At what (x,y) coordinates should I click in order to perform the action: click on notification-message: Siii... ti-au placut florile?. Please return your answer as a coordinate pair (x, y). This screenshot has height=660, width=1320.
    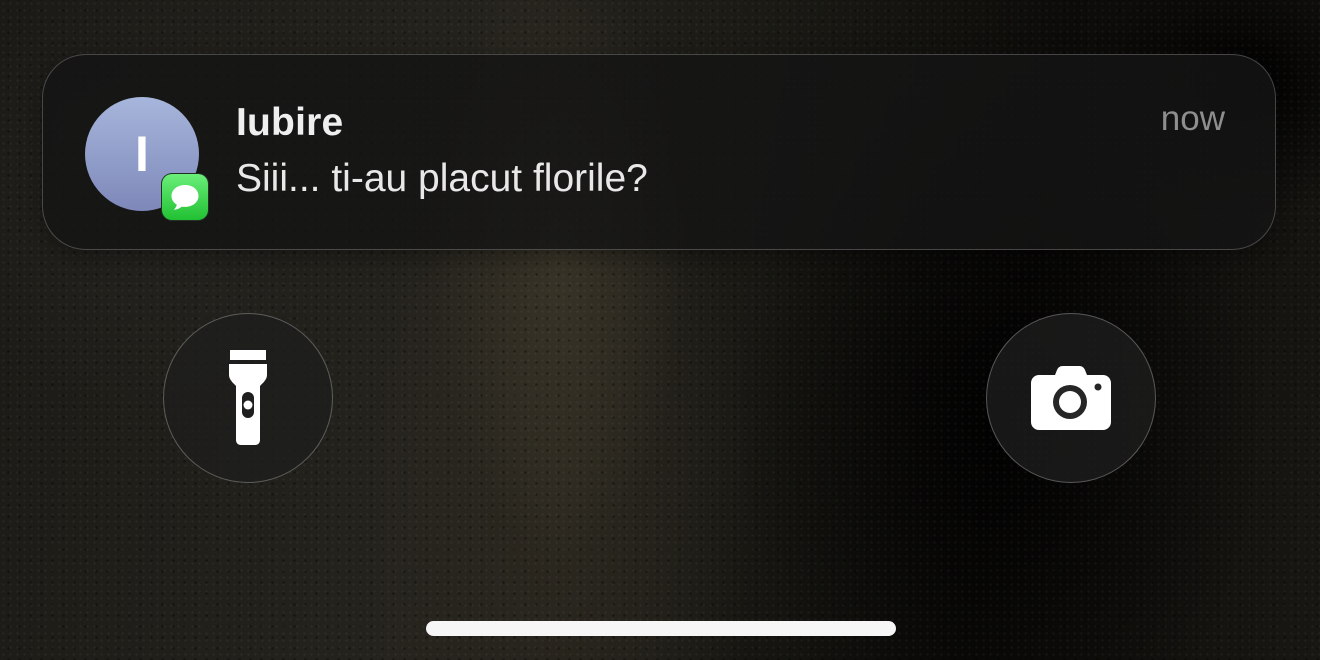
    Looking at the image, I should click on (442, 178).